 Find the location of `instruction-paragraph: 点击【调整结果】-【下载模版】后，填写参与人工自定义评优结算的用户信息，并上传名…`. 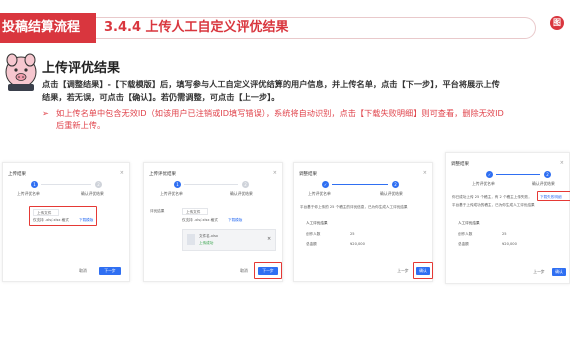

instruction-paragraph: 点击【调整结果】-【下载模版】后，填写参与人工自定义评优结算的用户信息，并上传名… is located at coordinates (306, 91).